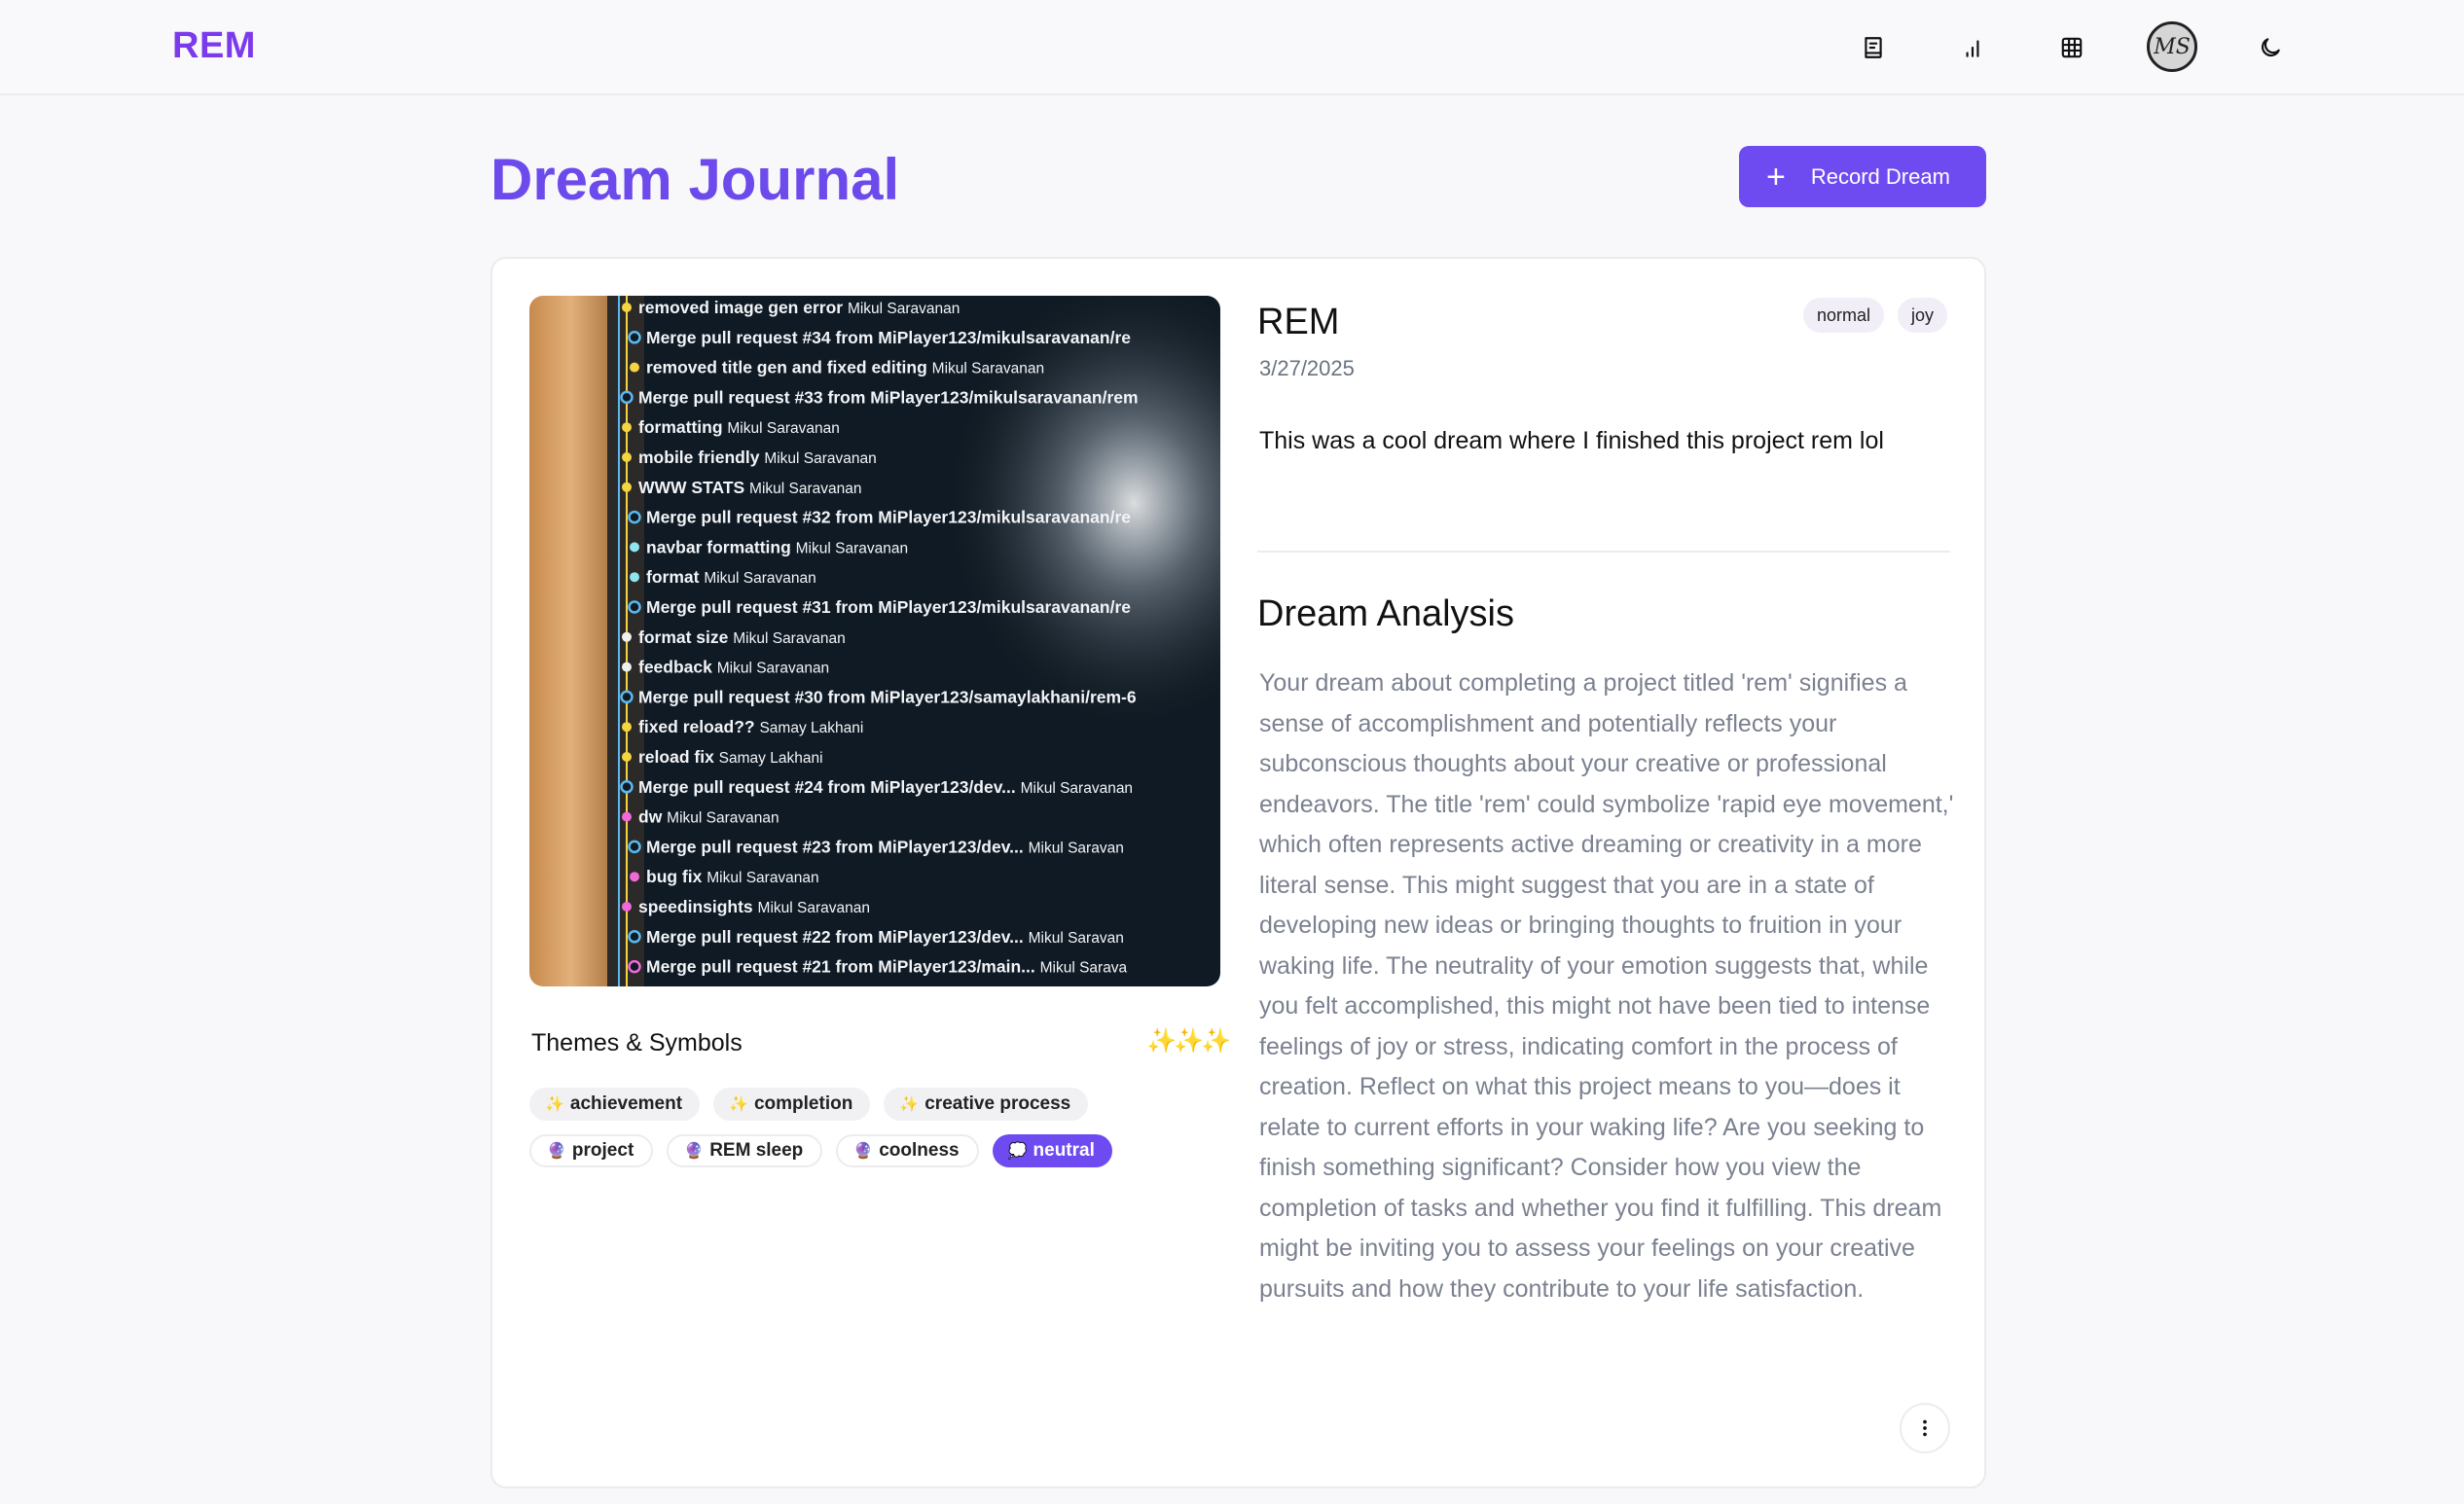 This screenshot has height=1504, width=2464. I want to click on emotion-tag: 💭 neutral, so click(1052, 1150).